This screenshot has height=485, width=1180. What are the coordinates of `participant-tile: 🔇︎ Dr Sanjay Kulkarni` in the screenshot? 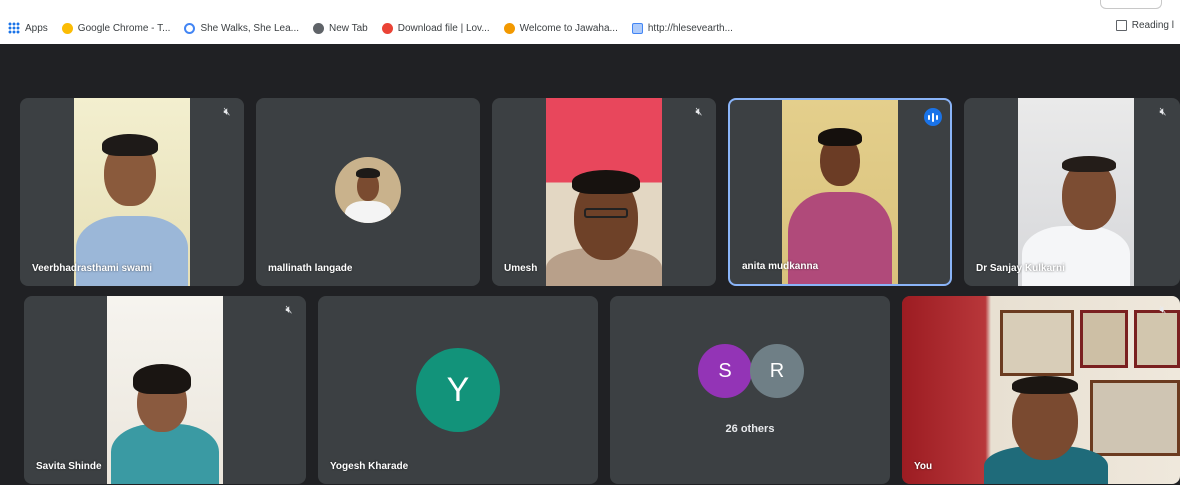 It's located at (1072, 192).